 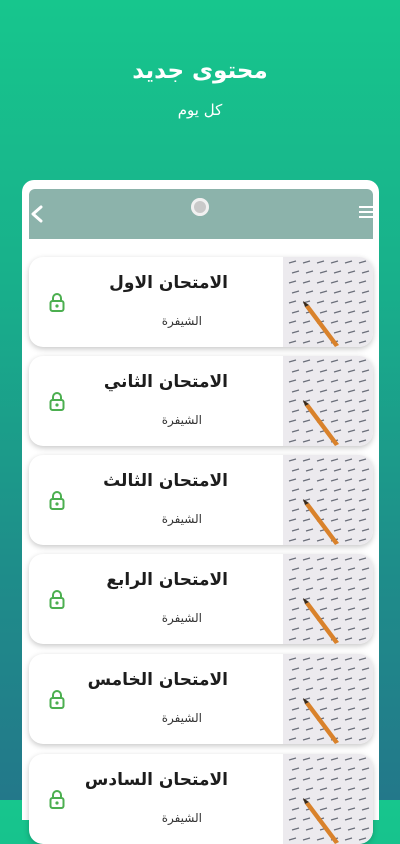 What do you see at coordinates (201, 401) in the screenshot?
I see `exam-card: الامتحان الثاني الشيفرة` at bounding box center [201, 401].